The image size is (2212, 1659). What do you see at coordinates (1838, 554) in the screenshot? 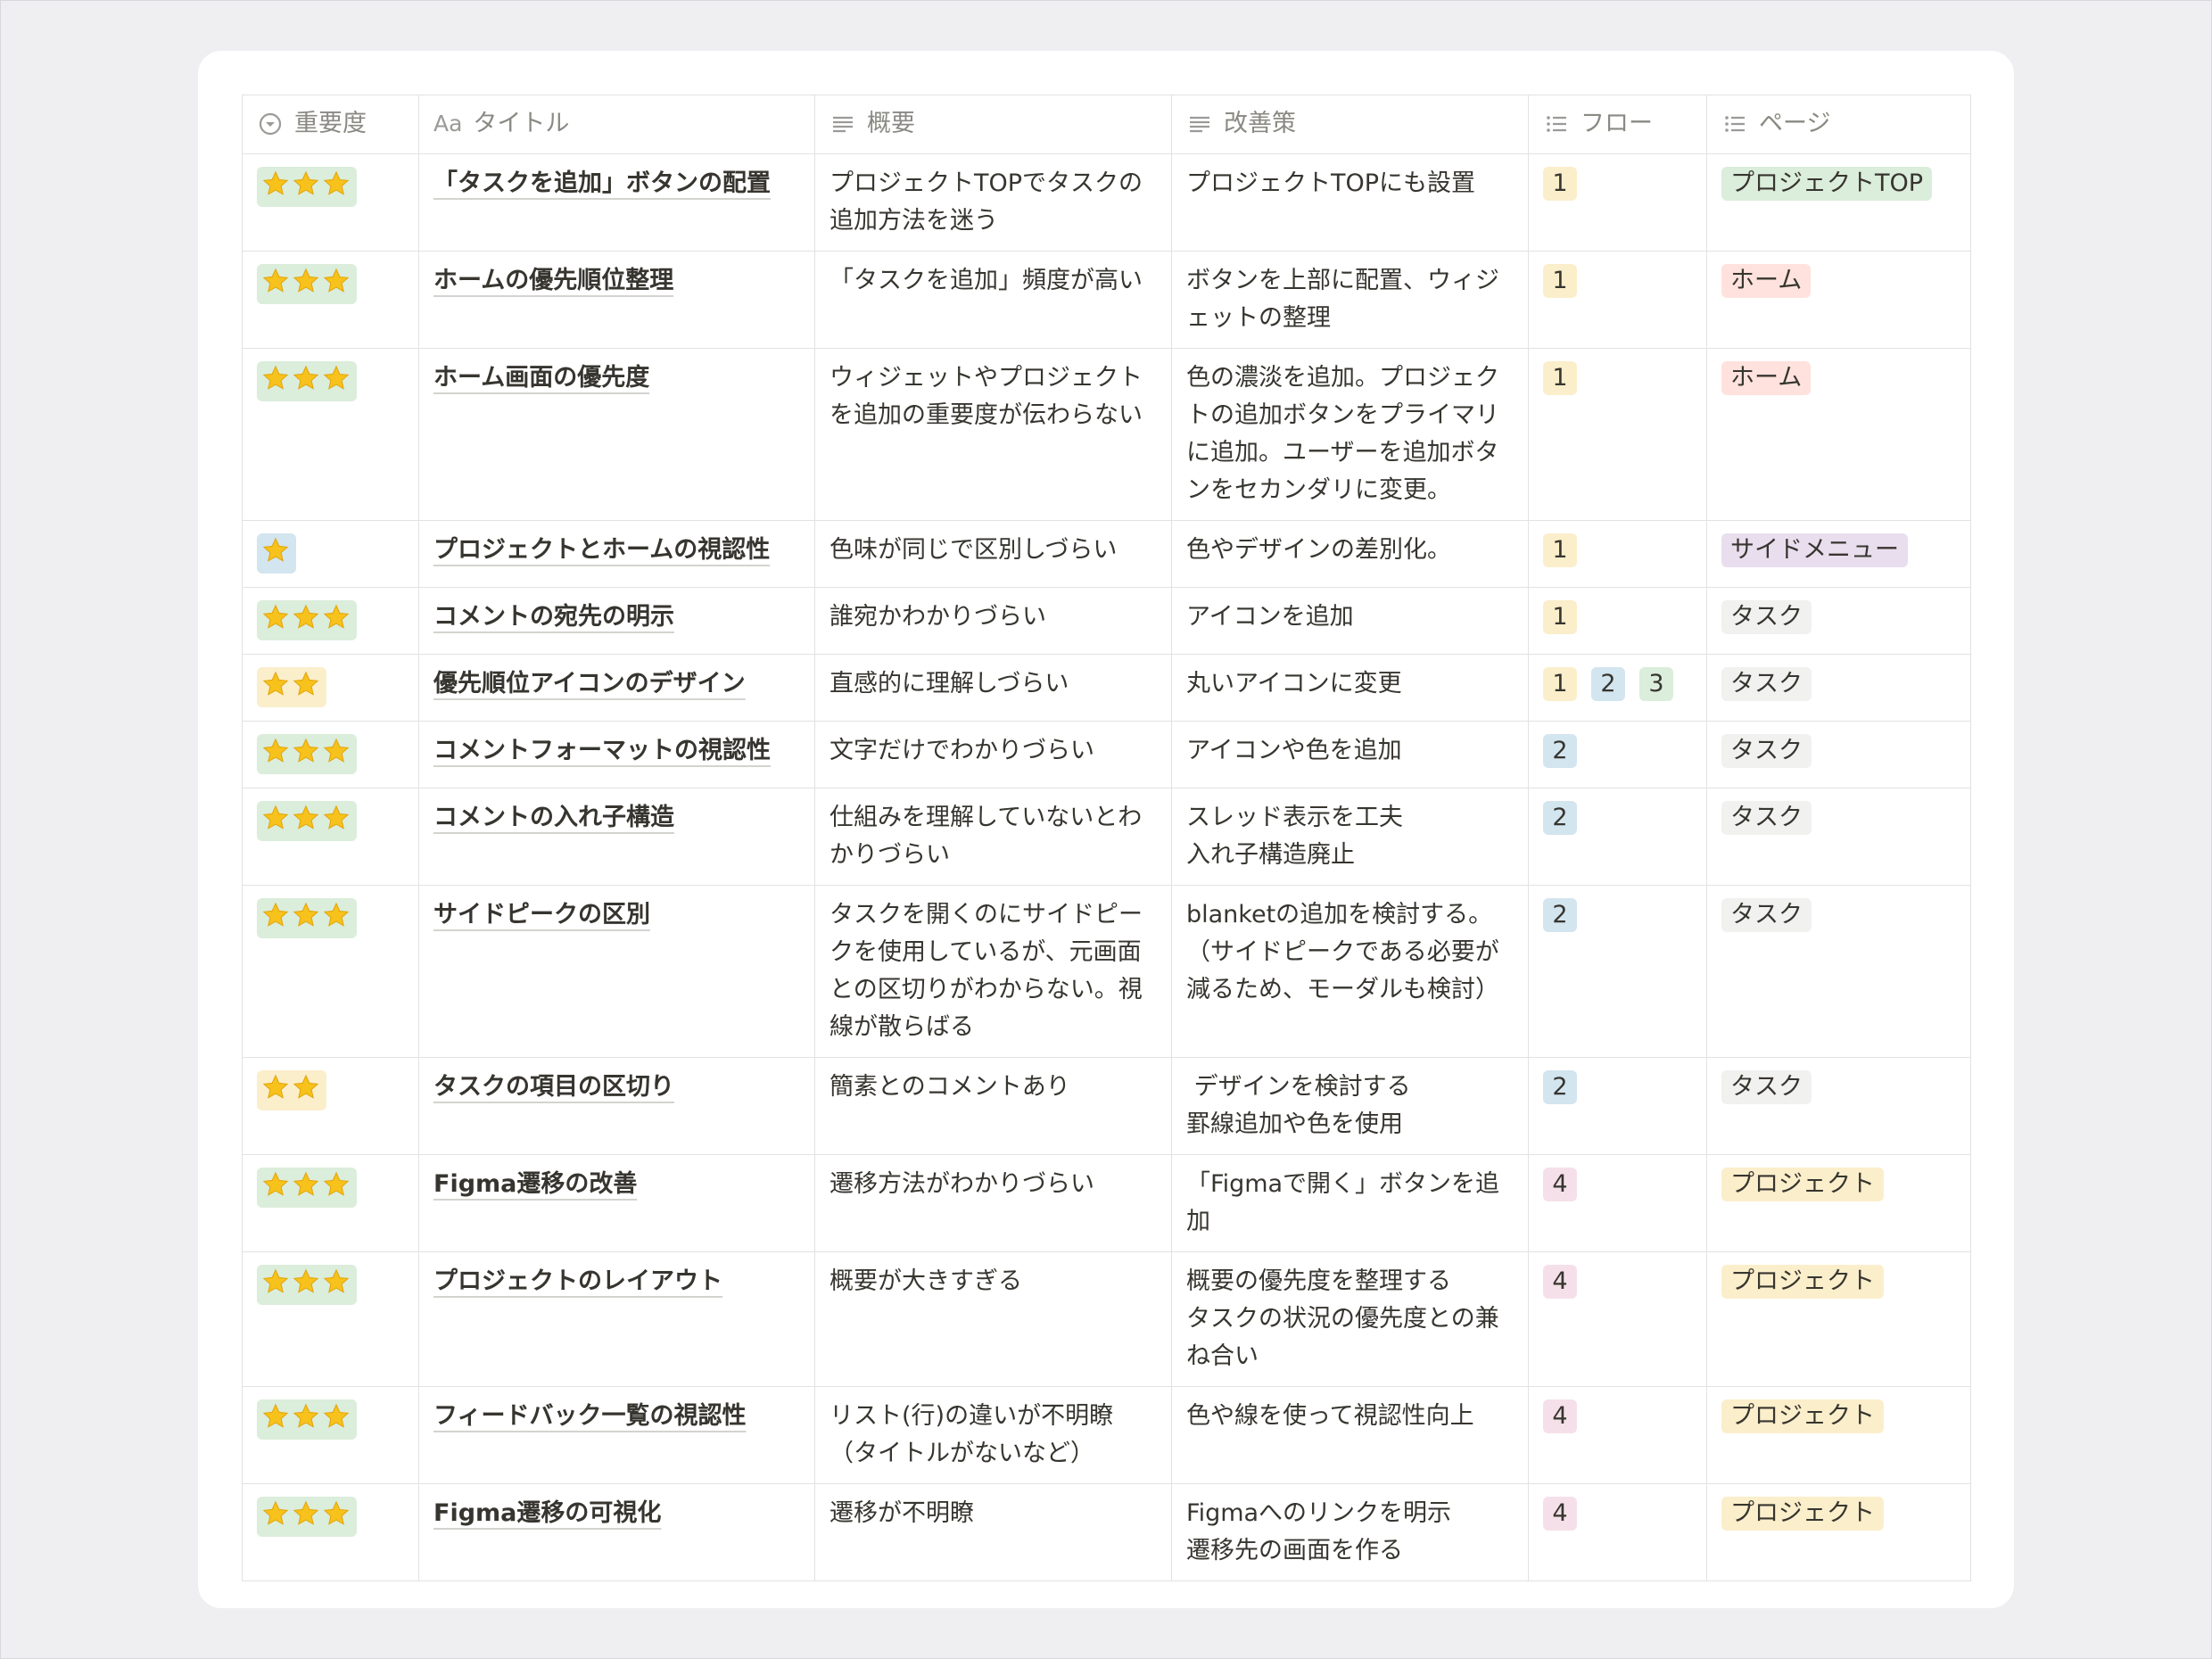
I see `page-cell: サイドメニュー` at bounding box center [1838, 554].